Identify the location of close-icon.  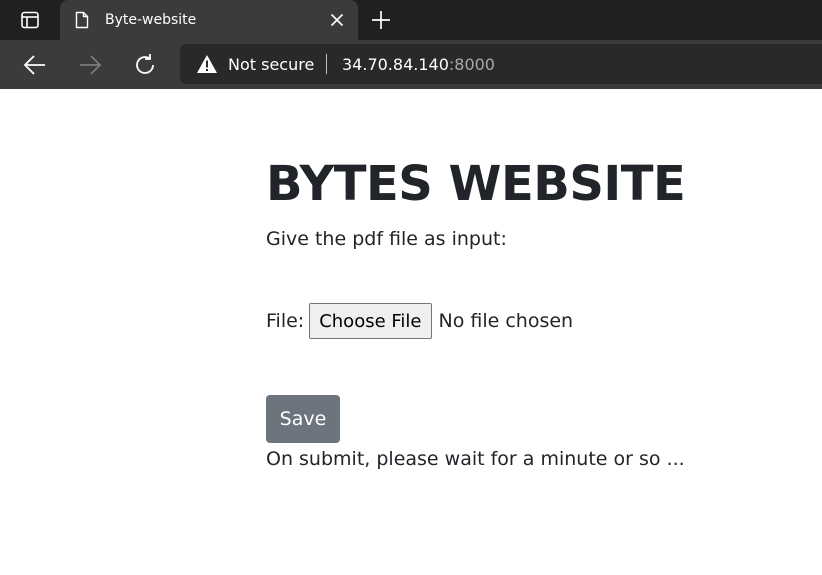
(337, 20).